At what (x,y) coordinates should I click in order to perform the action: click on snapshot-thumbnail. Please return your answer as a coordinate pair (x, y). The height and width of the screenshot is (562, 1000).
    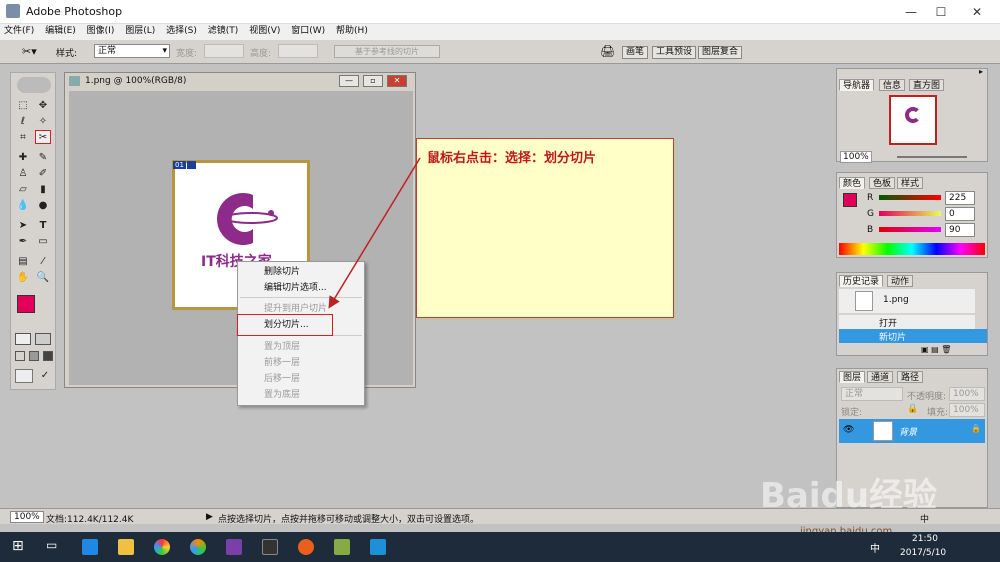
    Looking at the image, I should click on (864, 301).